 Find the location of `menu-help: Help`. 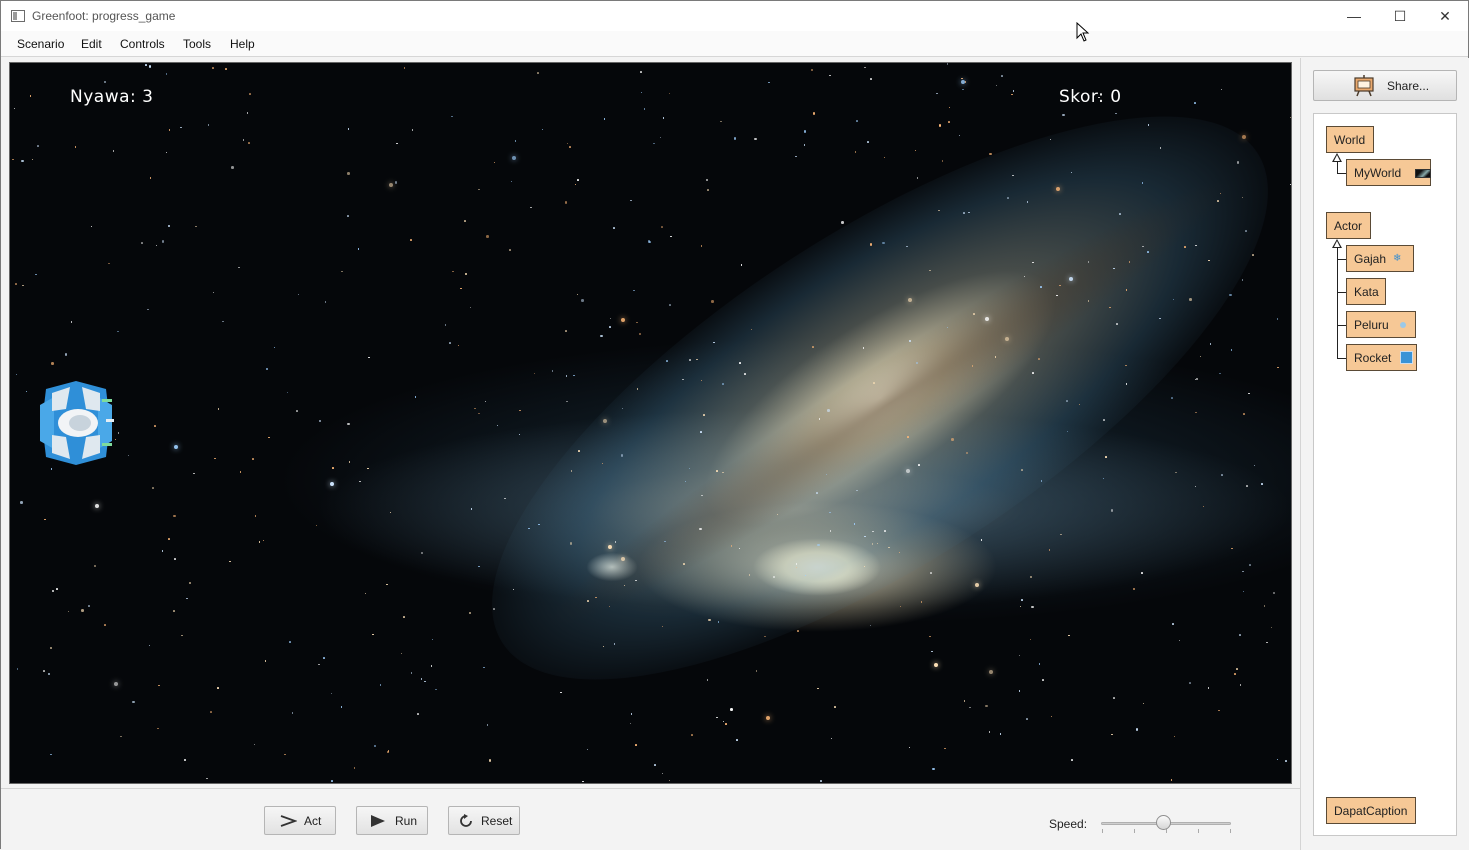

menu-help: Help is located at coordinates (242, 44).